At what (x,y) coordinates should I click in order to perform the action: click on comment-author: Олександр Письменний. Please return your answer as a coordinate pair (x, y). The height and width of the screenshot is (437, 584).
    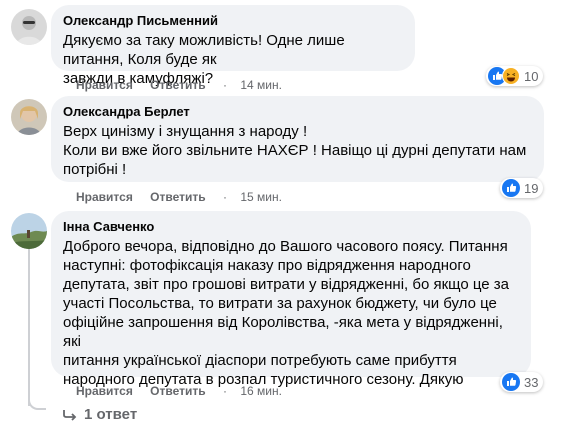
    Looking at the image, I should click on (233, 21).